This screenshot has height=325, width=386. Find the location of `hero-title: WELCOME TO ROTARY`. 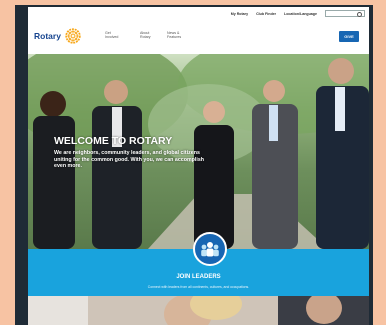

hero-title: WELCOME TO ROTARY is located at coordinates (113, 141).